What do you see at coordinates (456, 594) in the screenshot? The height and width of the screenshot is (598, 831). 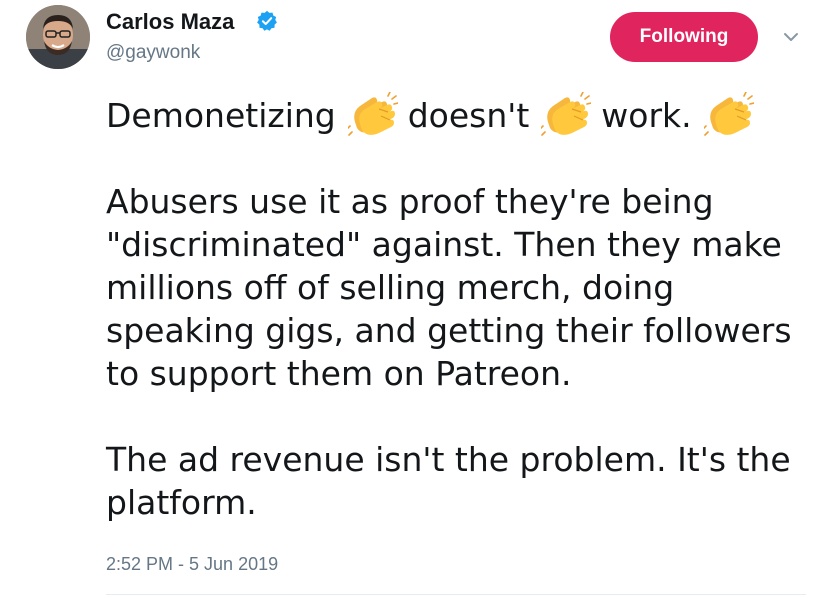 I see `divider` at bounding box center [456, 594].